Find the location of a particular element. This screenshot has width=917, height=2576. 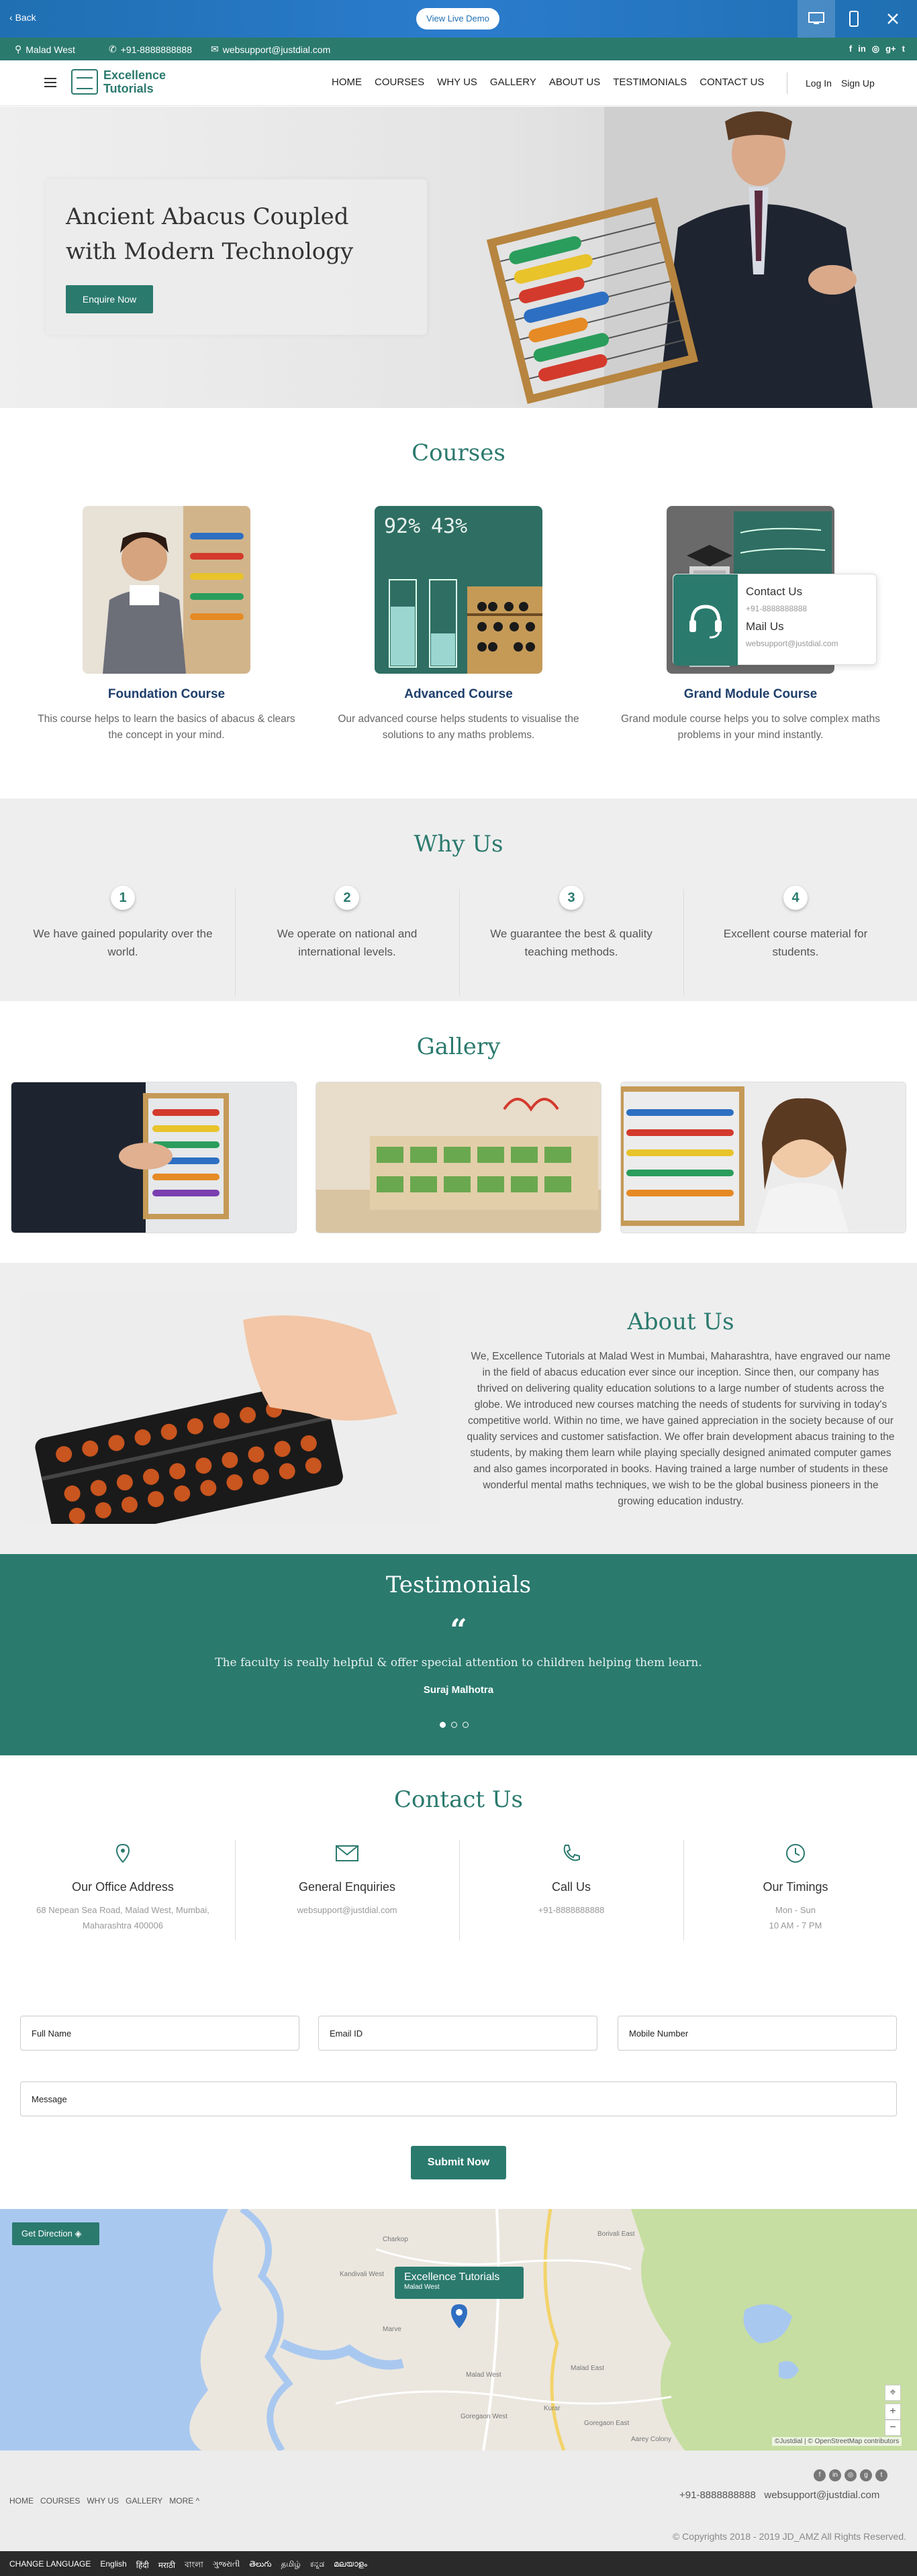

signup-link: Sign Up is located at coordinates (858, 83).